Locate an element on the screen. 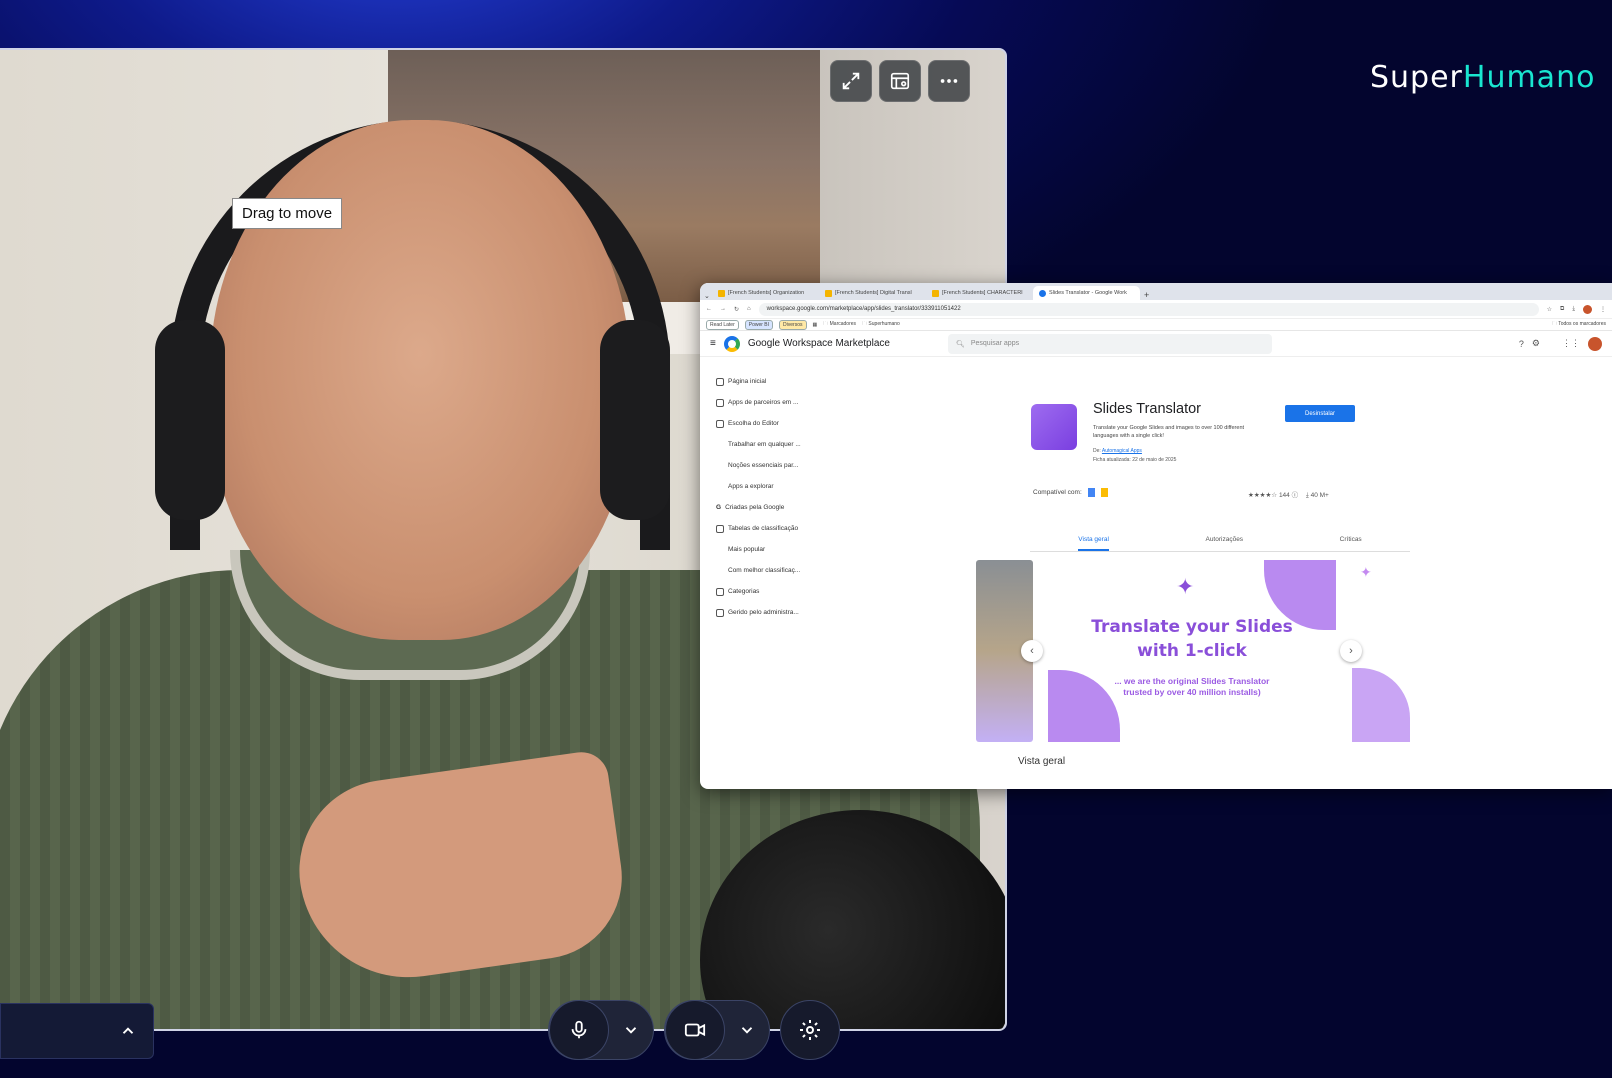 The image size is (1612, 1078). sidebar-item-editors-choice: Escolha do Editor is located at coordinates (760, 423).